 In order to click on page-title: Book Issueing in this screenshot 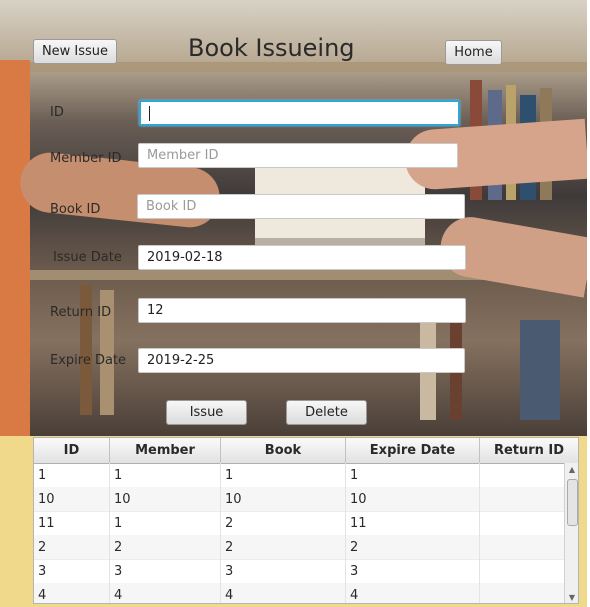, I will do `click(271, 48)`.